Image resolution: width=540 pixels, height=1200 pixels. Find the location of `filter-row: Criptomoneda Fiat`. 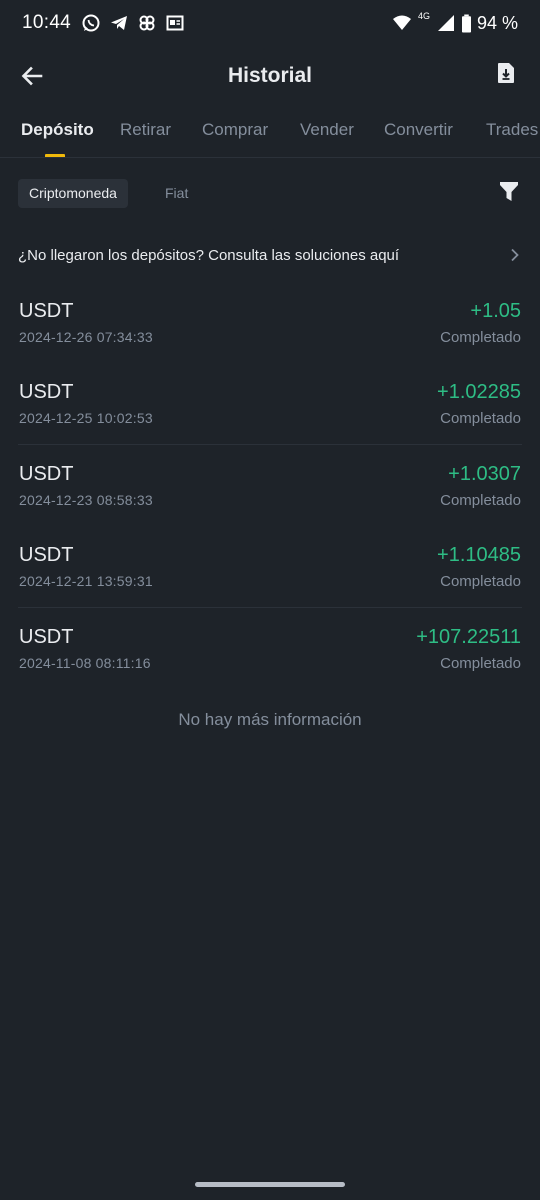

filter-row: Criptomoneda Fiat is located at coordinates (270, 193).